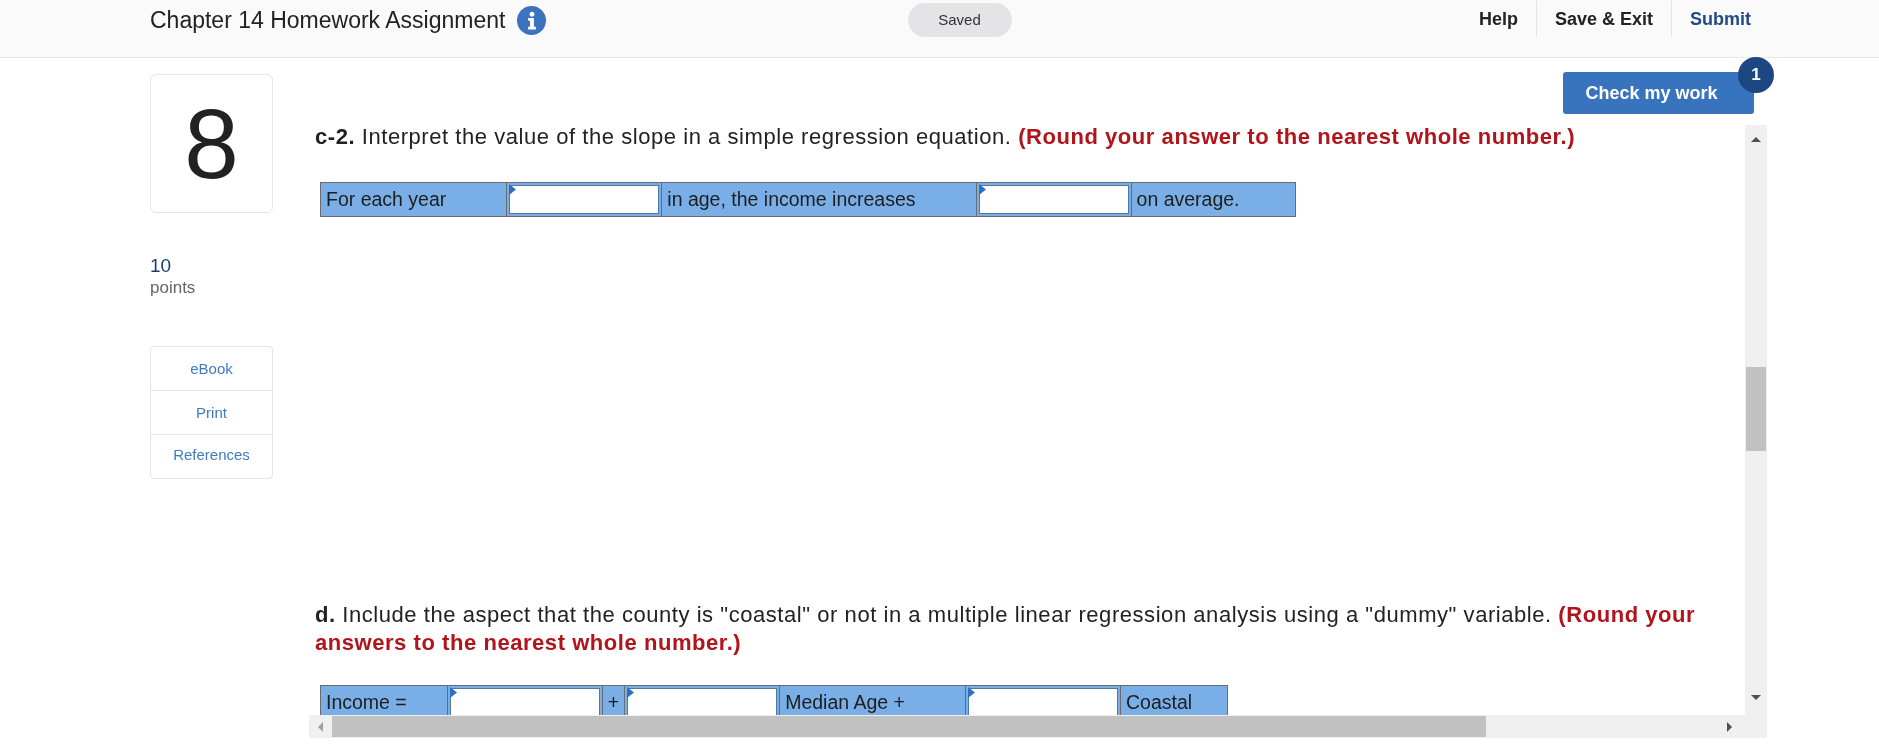 This screenshot has width=1879, height=748. What do you see at coordinates (959, 19) in the screenshot?
I see `save-status-pill: Saved` at bounding box center [959, 19].